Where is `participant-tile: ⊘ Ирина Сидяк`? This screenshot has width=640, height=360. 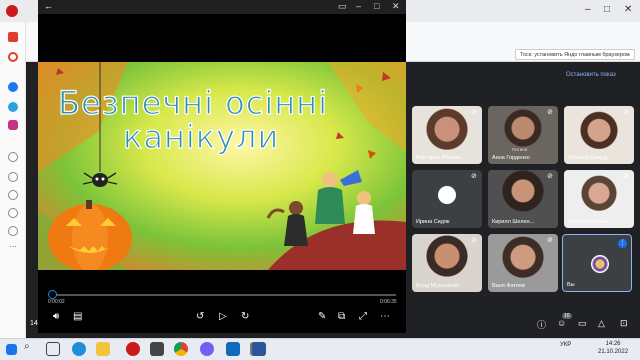 participant-tile: ⊘ Ирина Сидяк is located at coordinates (447, 199).